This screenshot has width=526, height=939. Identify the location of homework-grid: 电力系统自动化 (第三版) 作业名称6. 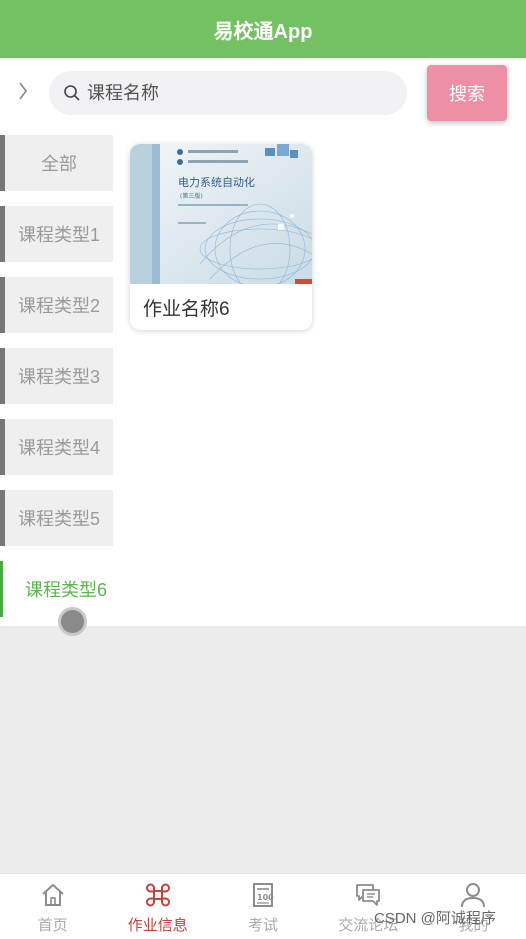
(221, 237).